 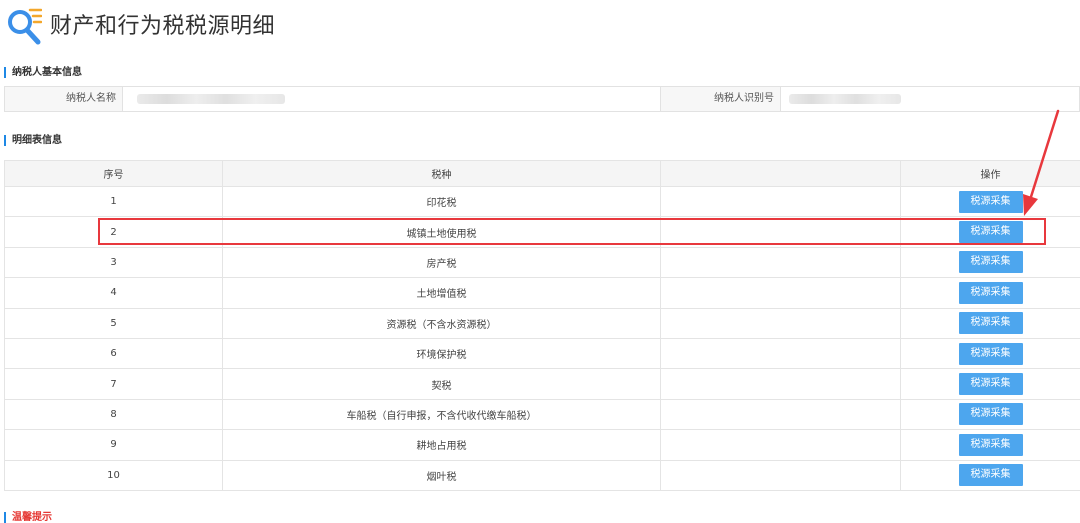 I want to click on redacted-name, so click(x=211, y=99).